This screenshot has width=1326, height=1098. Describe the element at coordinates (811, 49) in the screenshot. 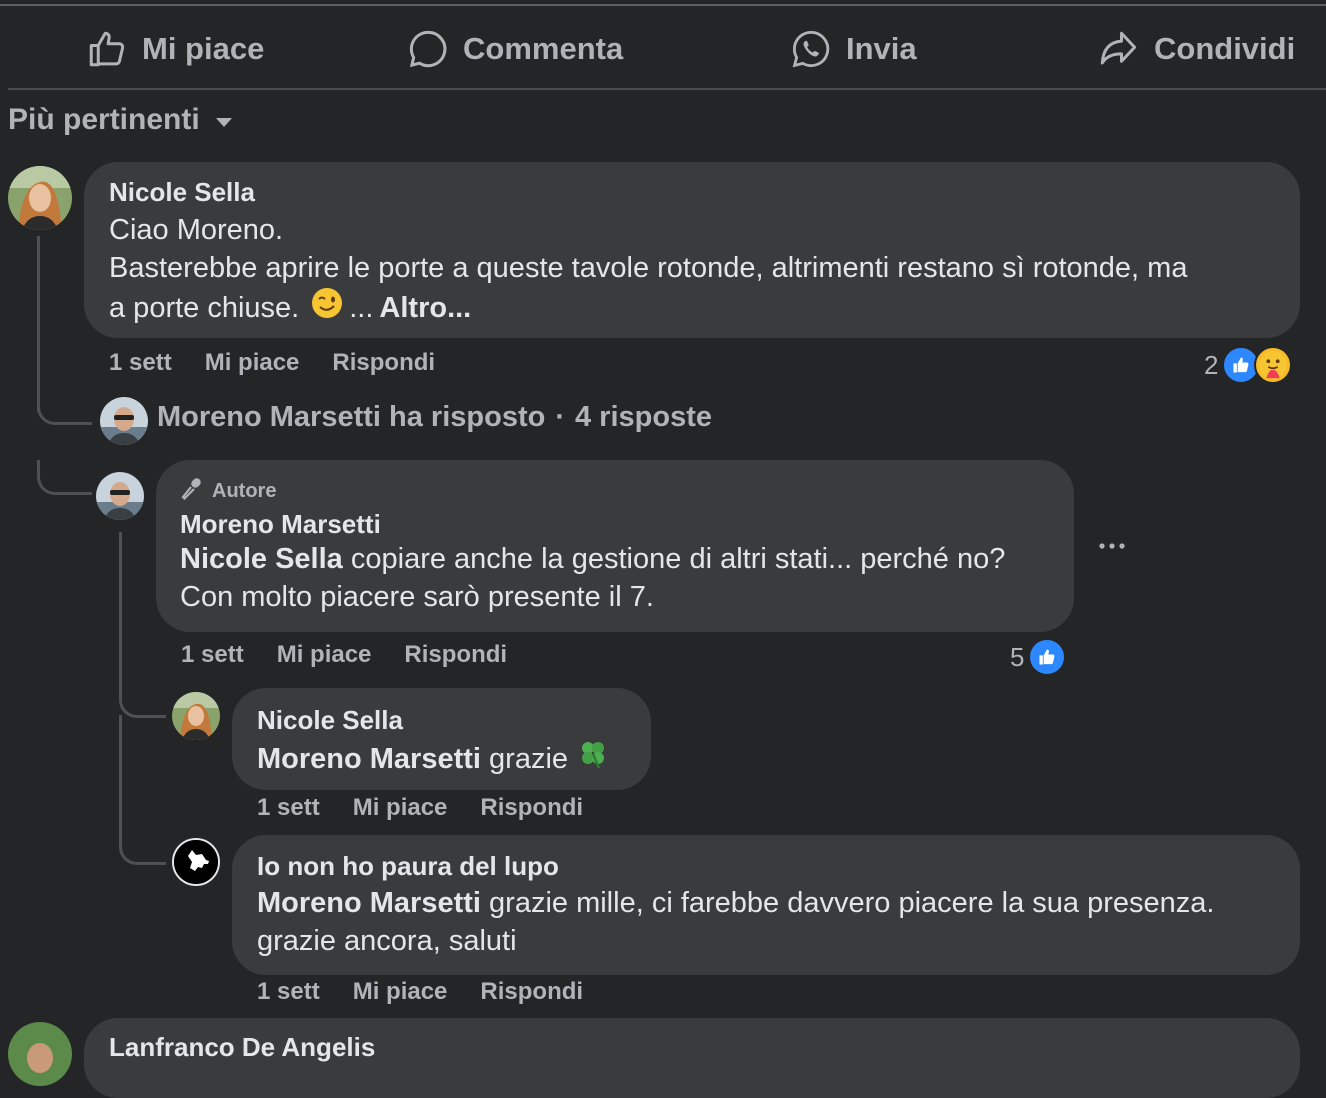

I see `whatsapp-icon` at that location.